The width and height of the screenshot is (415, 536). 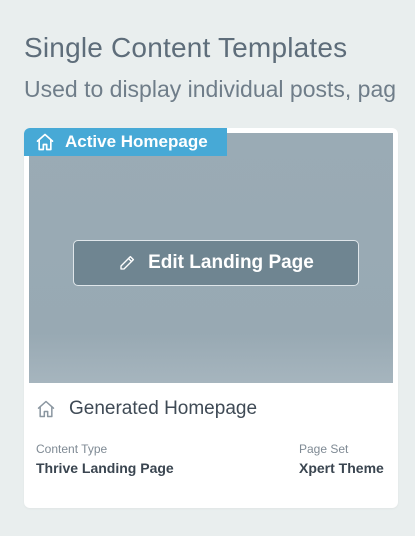 What do you see at coordinates (341, 468) in the screenshot?
I see `page-set-value: Xpert Theme` at bounding box center [341, 468].